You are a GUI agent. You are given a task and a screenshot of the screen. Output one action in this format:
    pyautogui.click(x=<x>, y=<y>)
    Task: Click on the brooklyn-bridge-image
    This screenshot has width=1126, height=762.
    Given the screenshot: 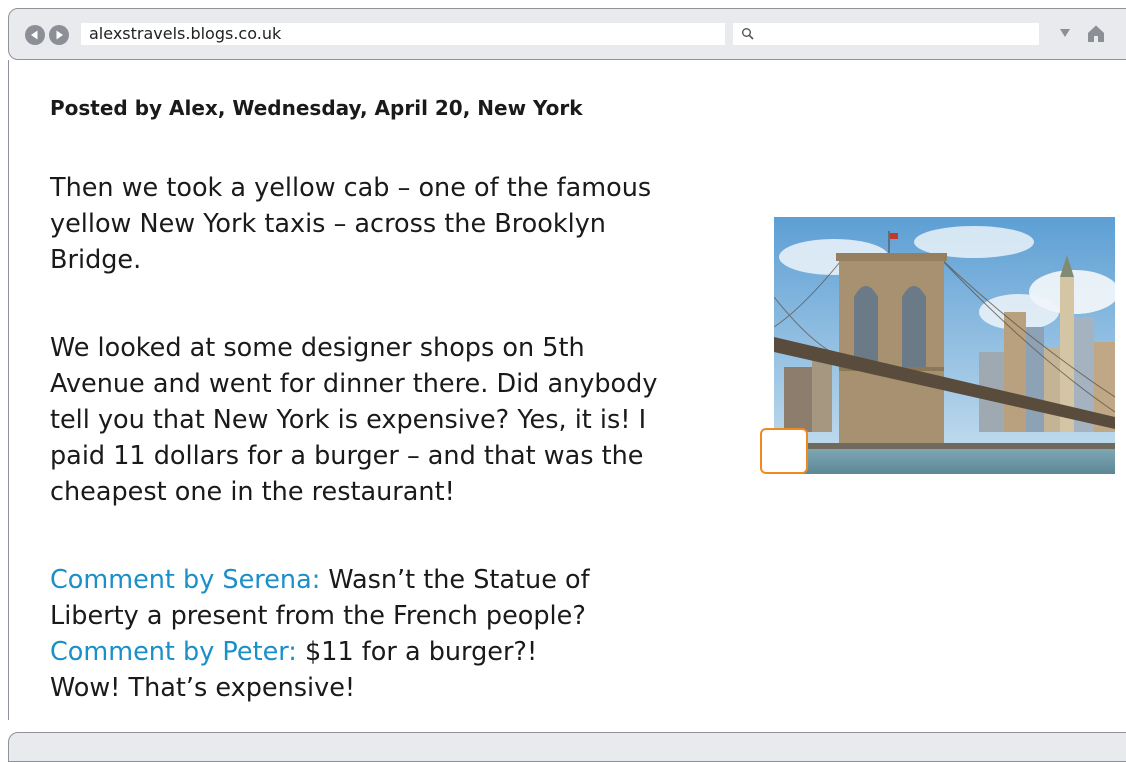 What is the action you would take?
    pyautogui.click(x=944, y=345)
    